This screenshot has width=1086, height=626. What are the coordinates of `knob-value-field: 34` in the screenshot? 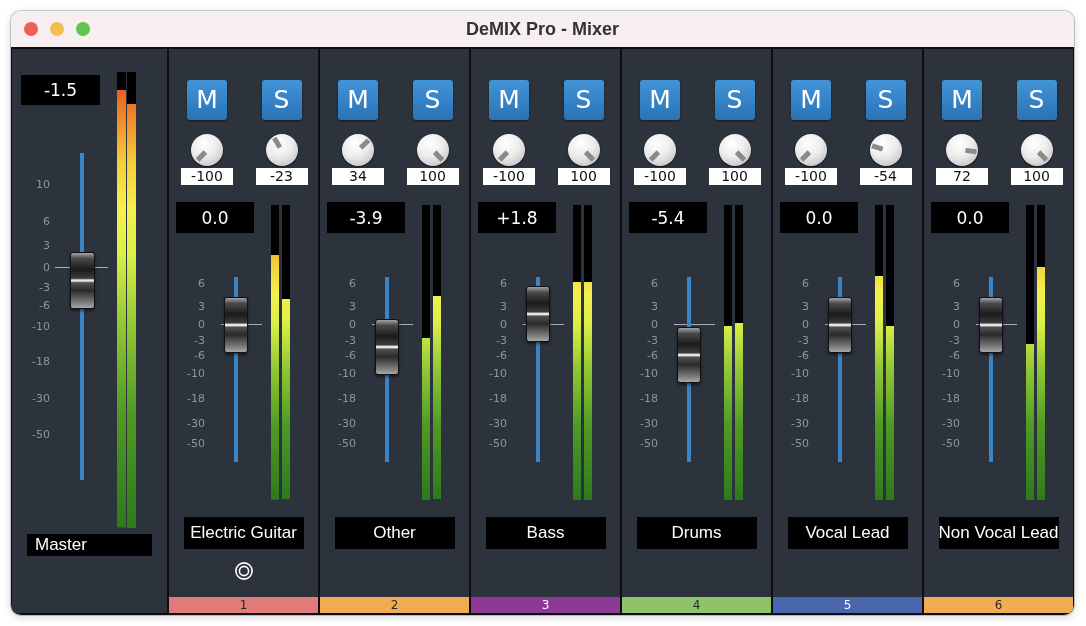 It's located at (358, 176).